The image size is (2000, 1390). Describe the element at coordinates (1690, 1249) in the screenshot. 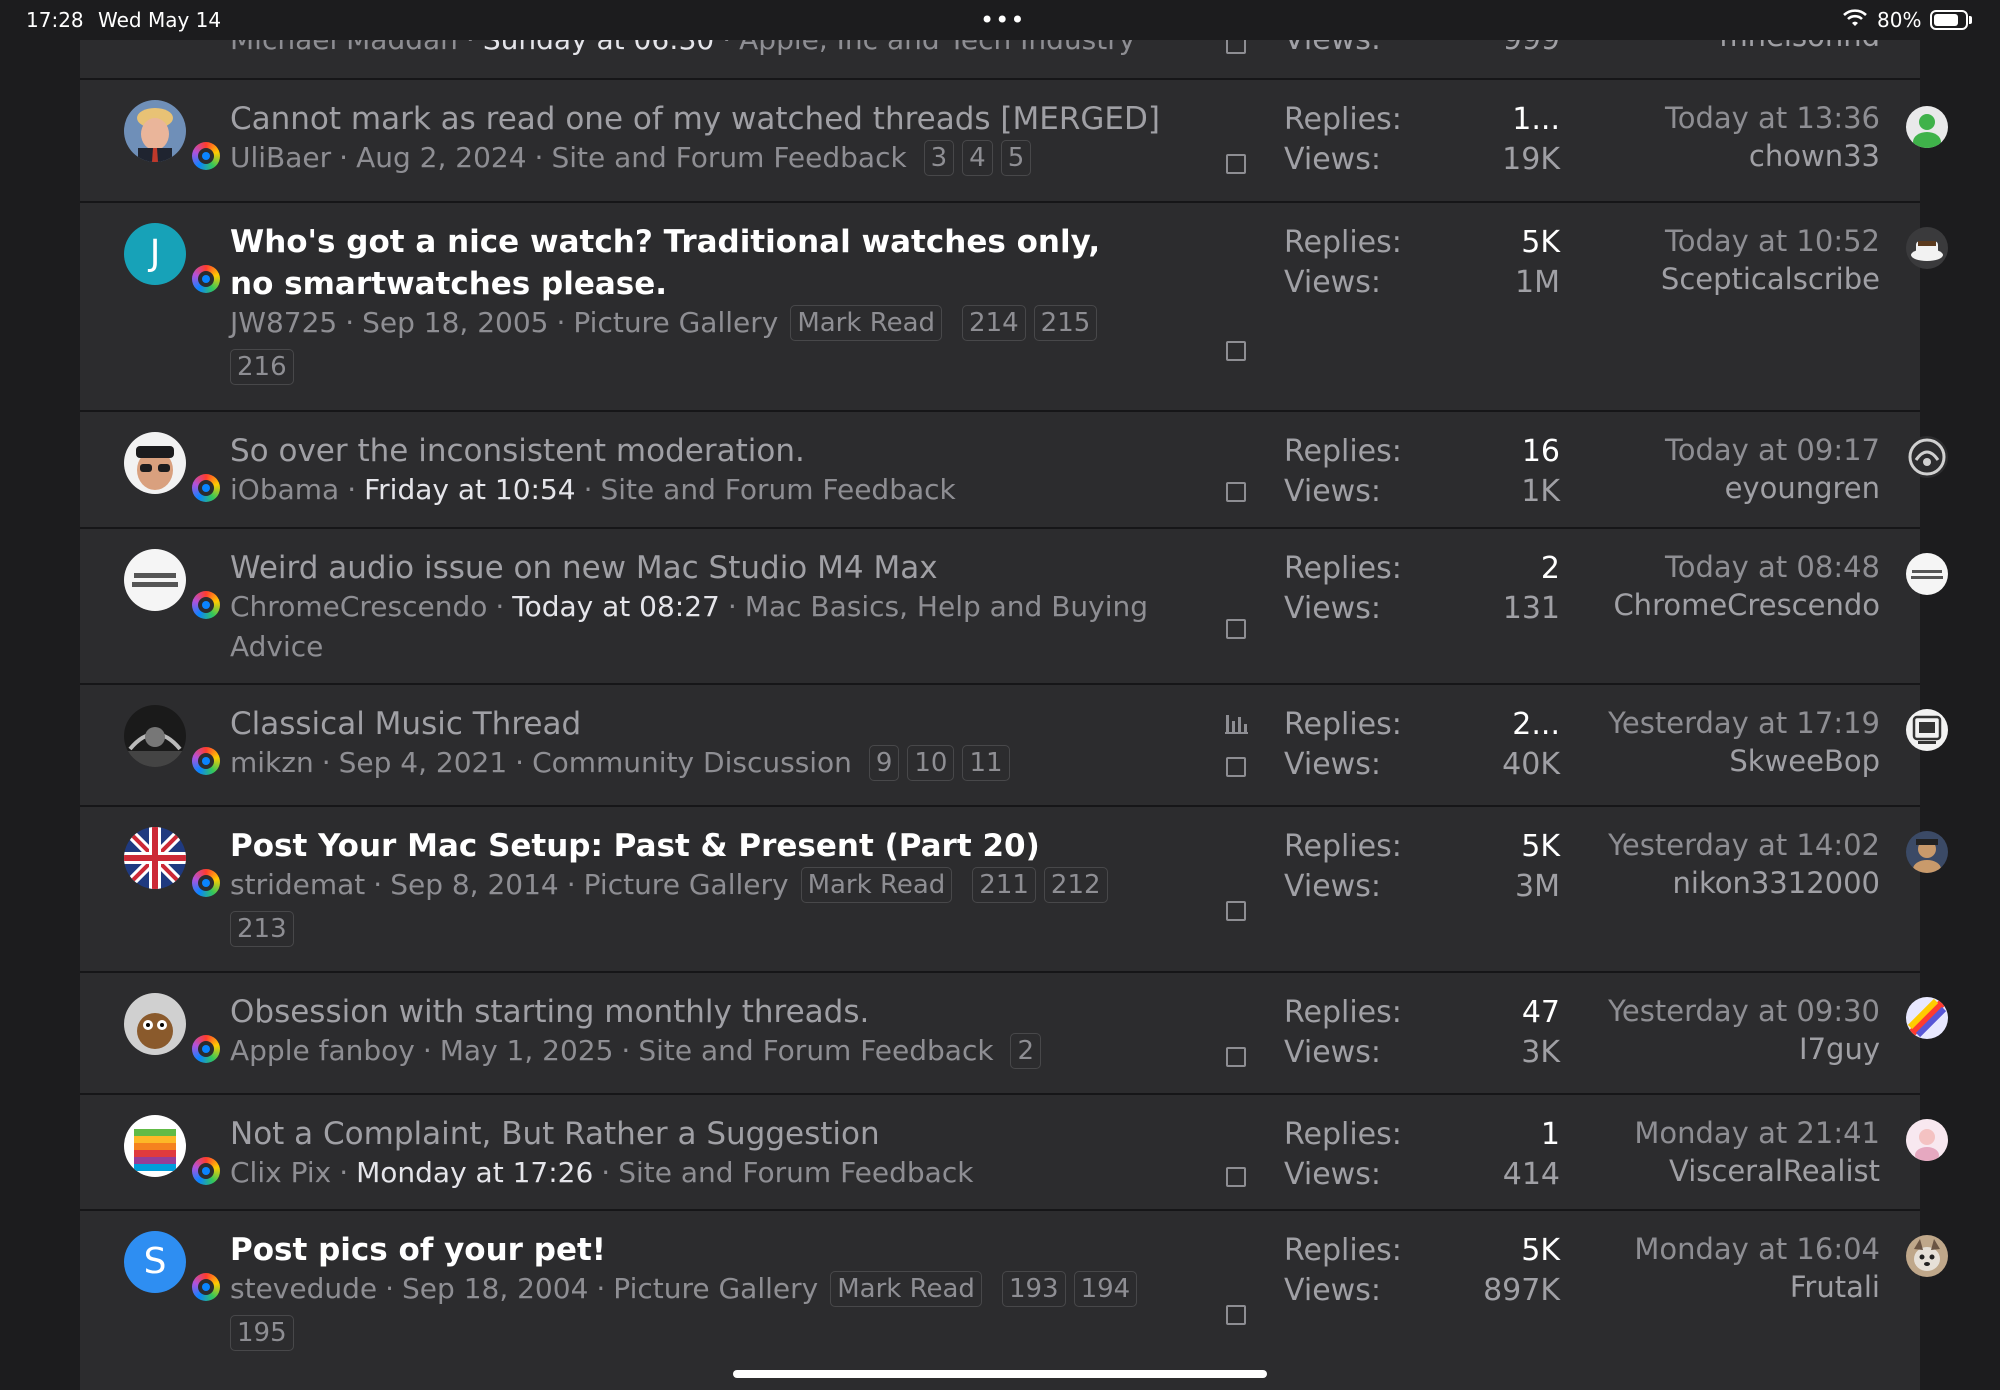

I see `last-post-time: Monday at 16:04` at that location.